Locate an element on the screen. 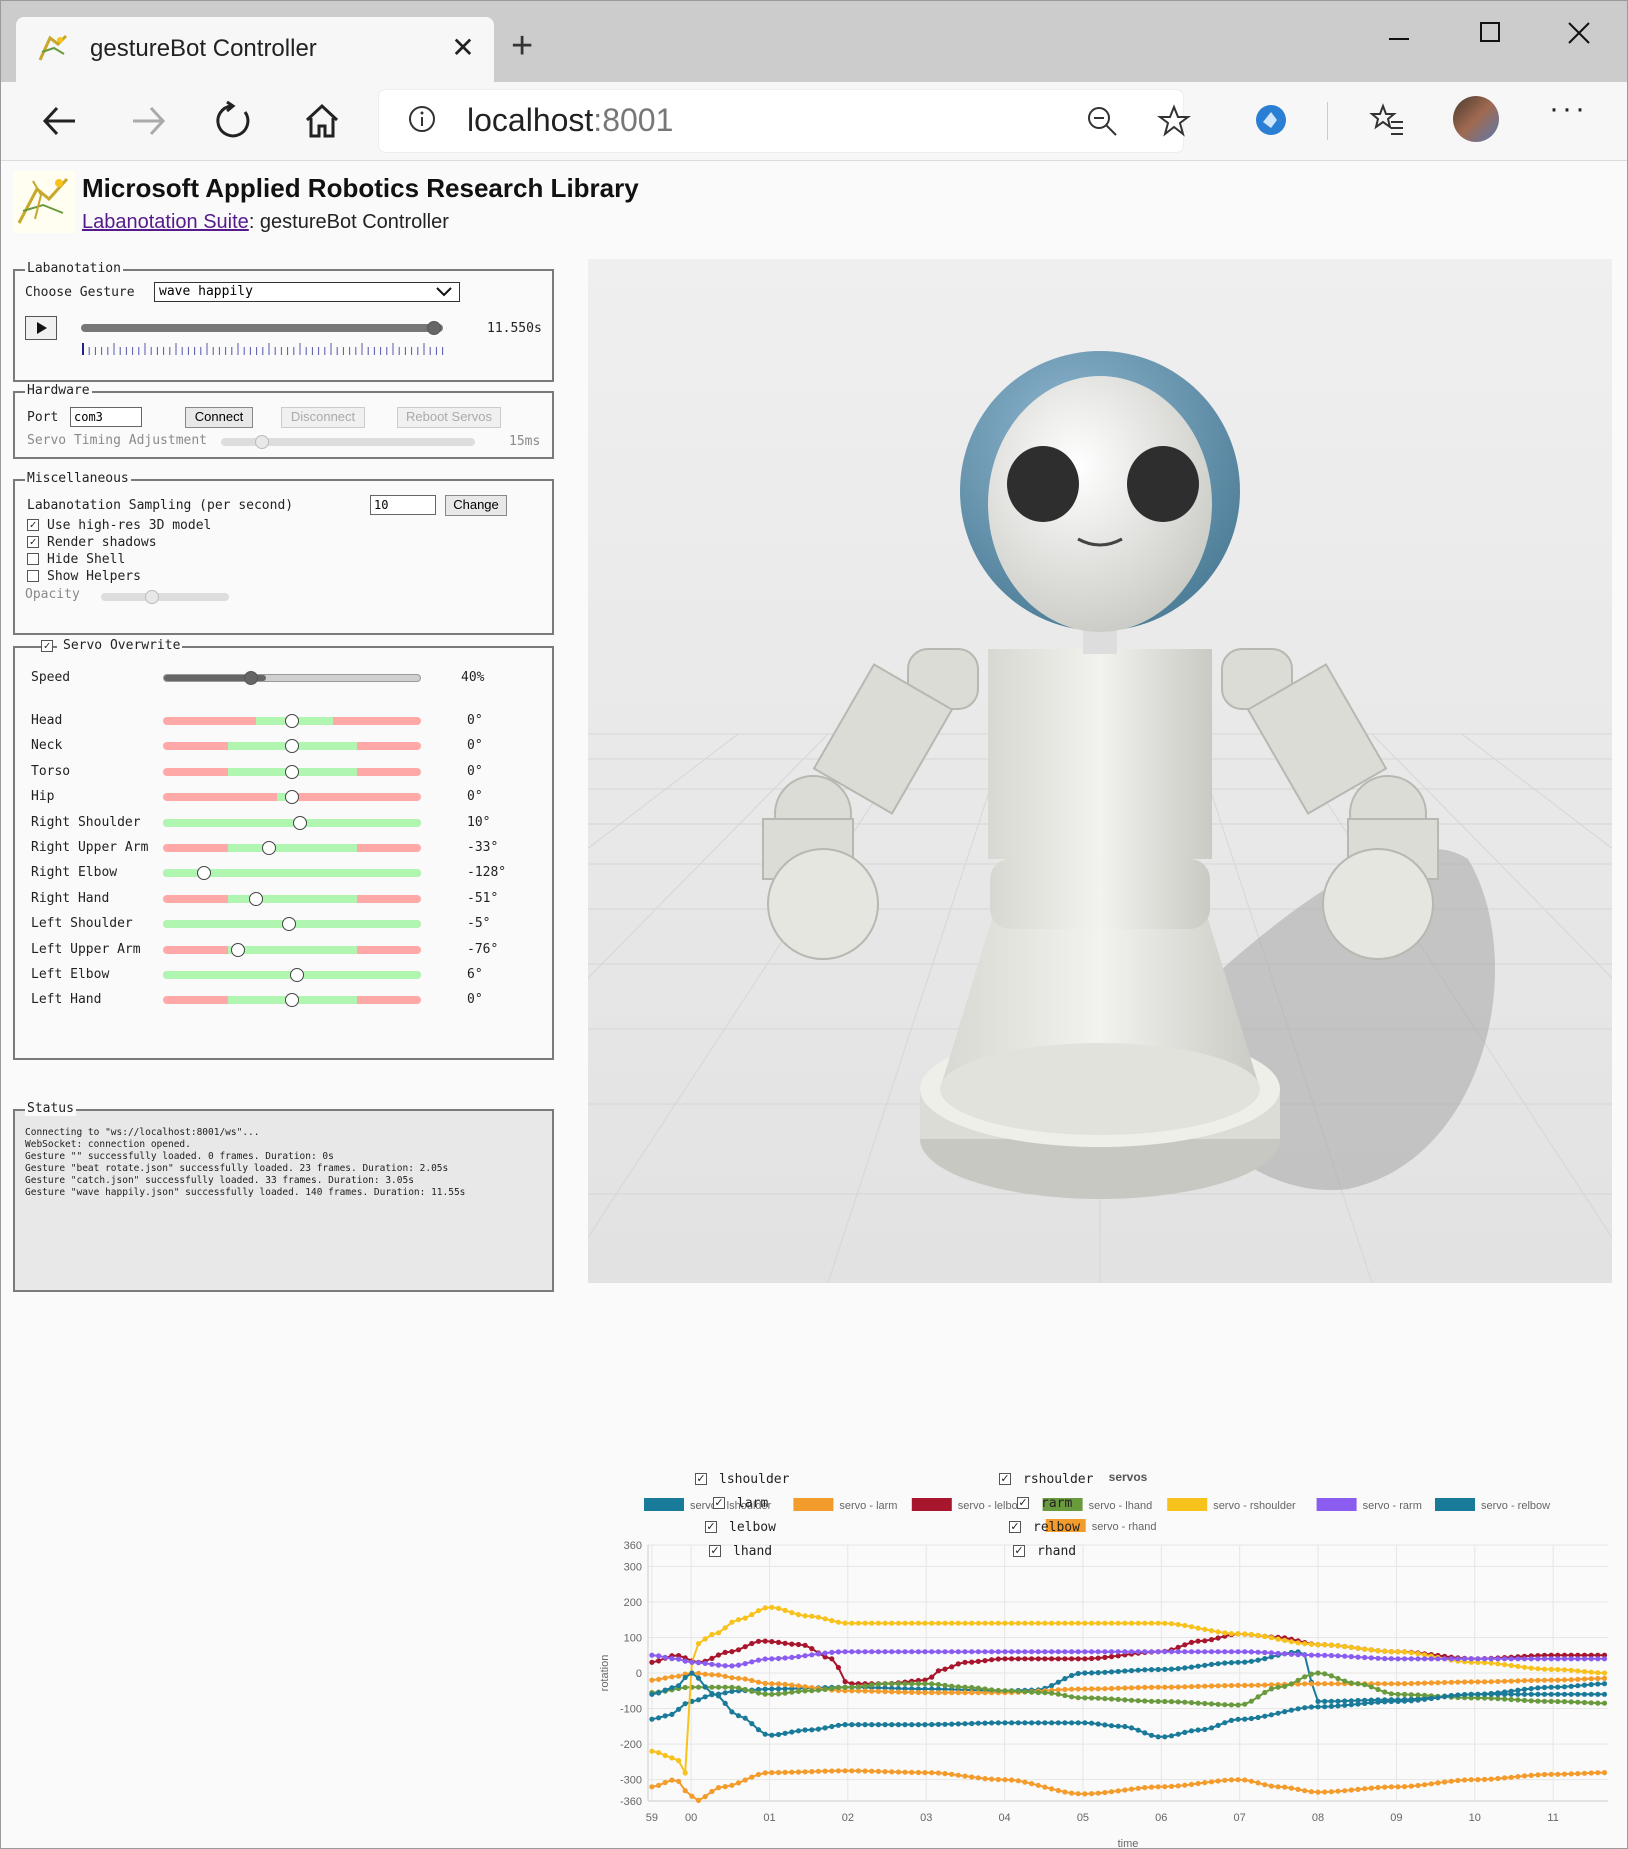 The image size is (1628, 1849). gesture-select: wave happily is located at coordinates (307, 292).